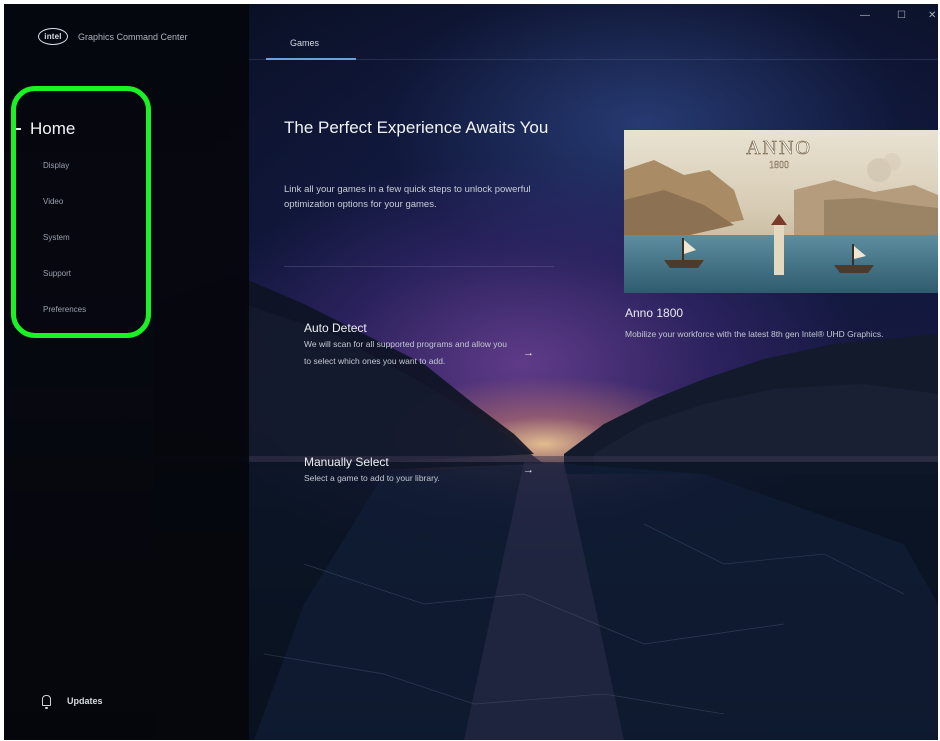 This screenshot has height=741, width=940. I want to click on sidebar-item-preferences: Preferences, so click(64, 310).